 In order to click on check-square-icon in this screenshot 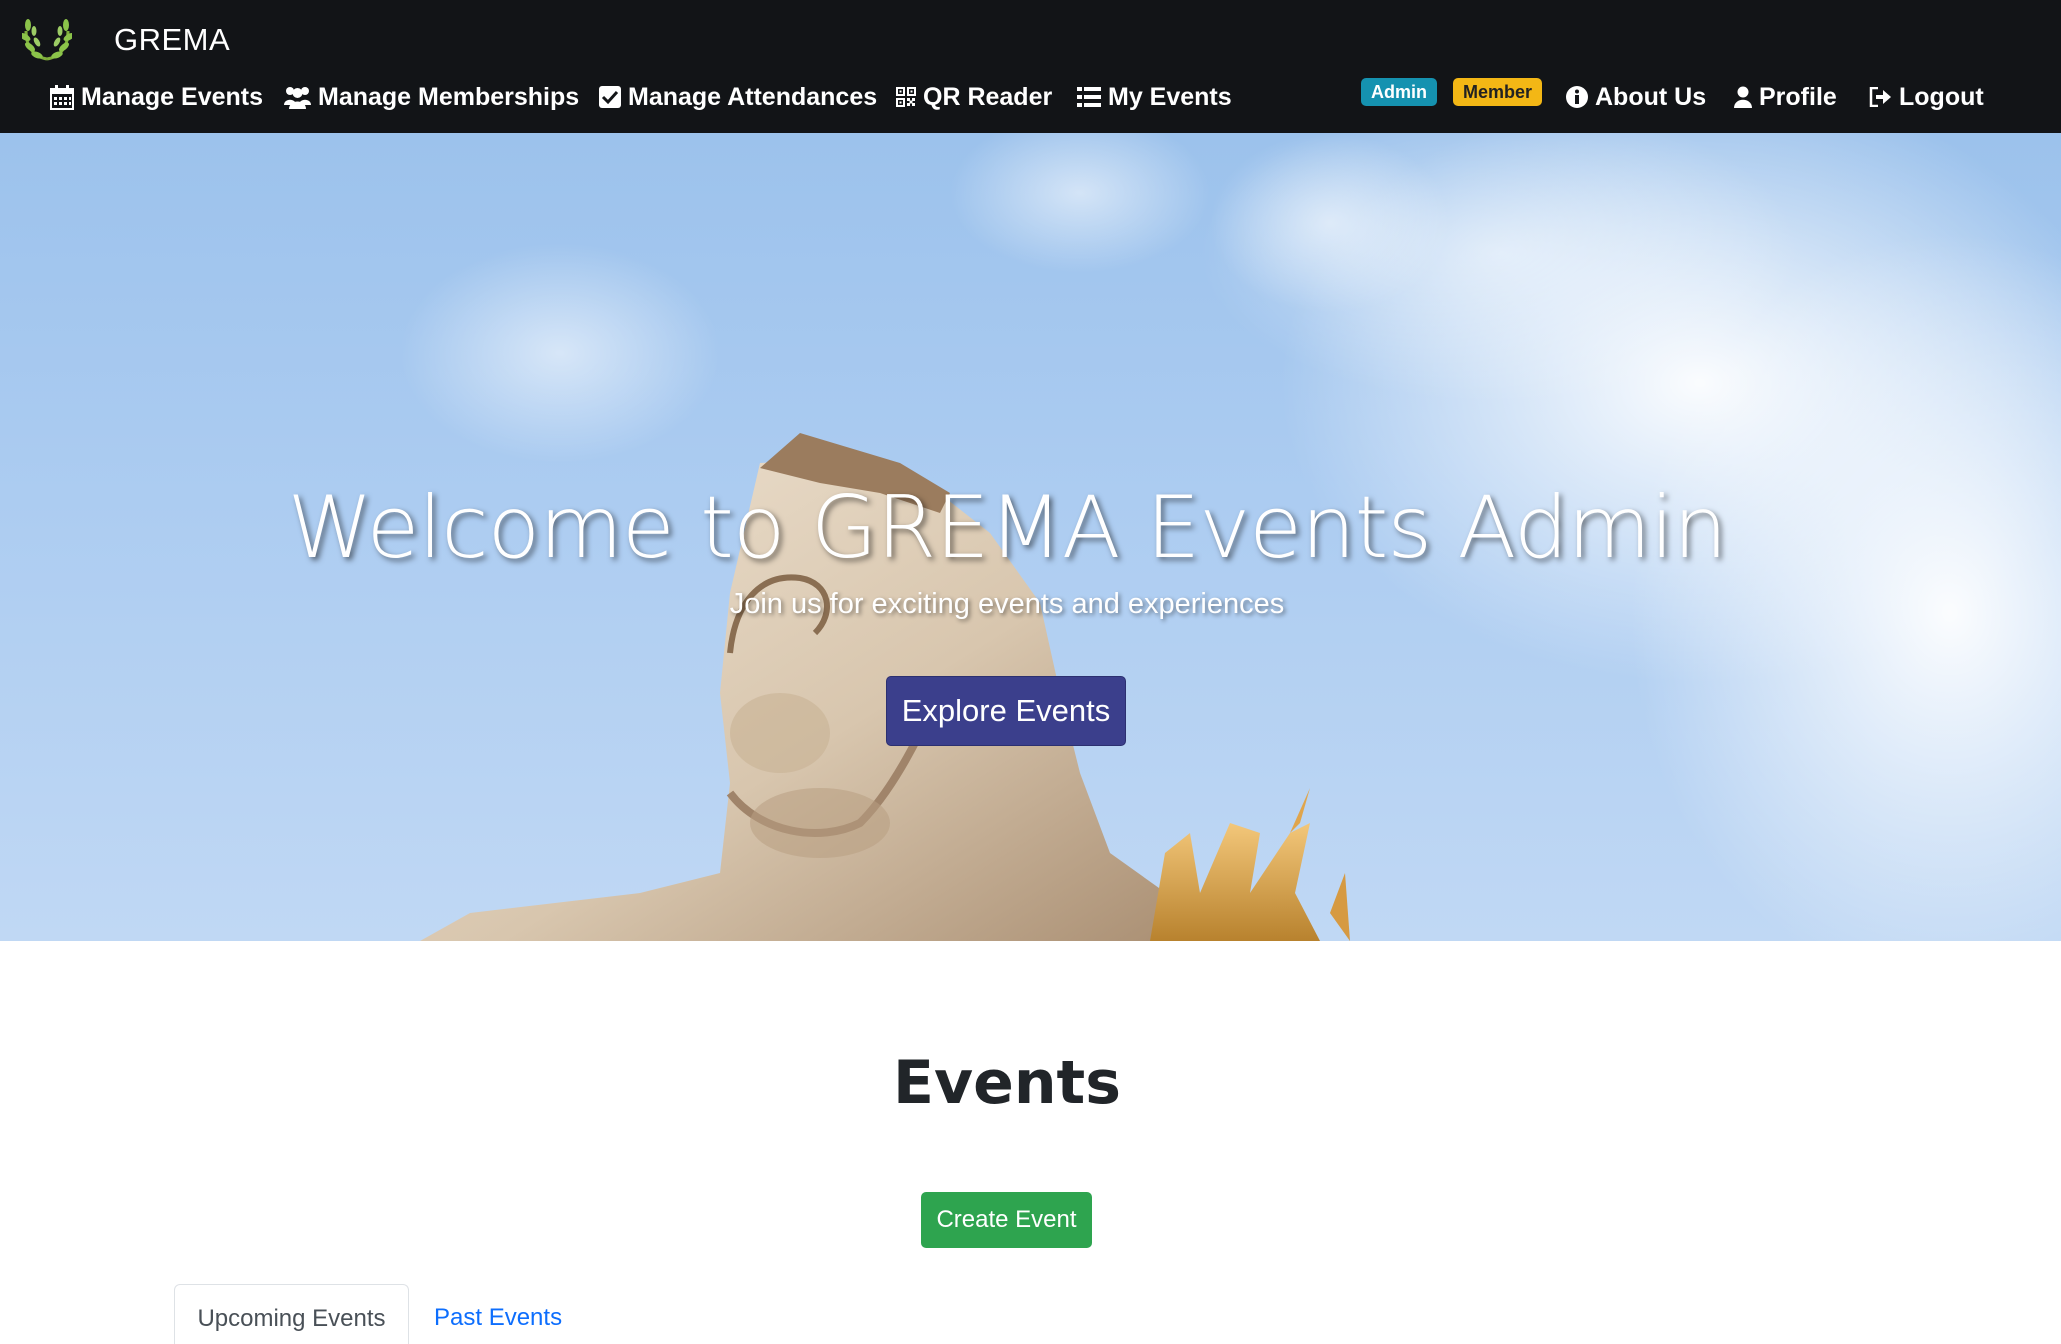, I will do `click(610, 97)`.